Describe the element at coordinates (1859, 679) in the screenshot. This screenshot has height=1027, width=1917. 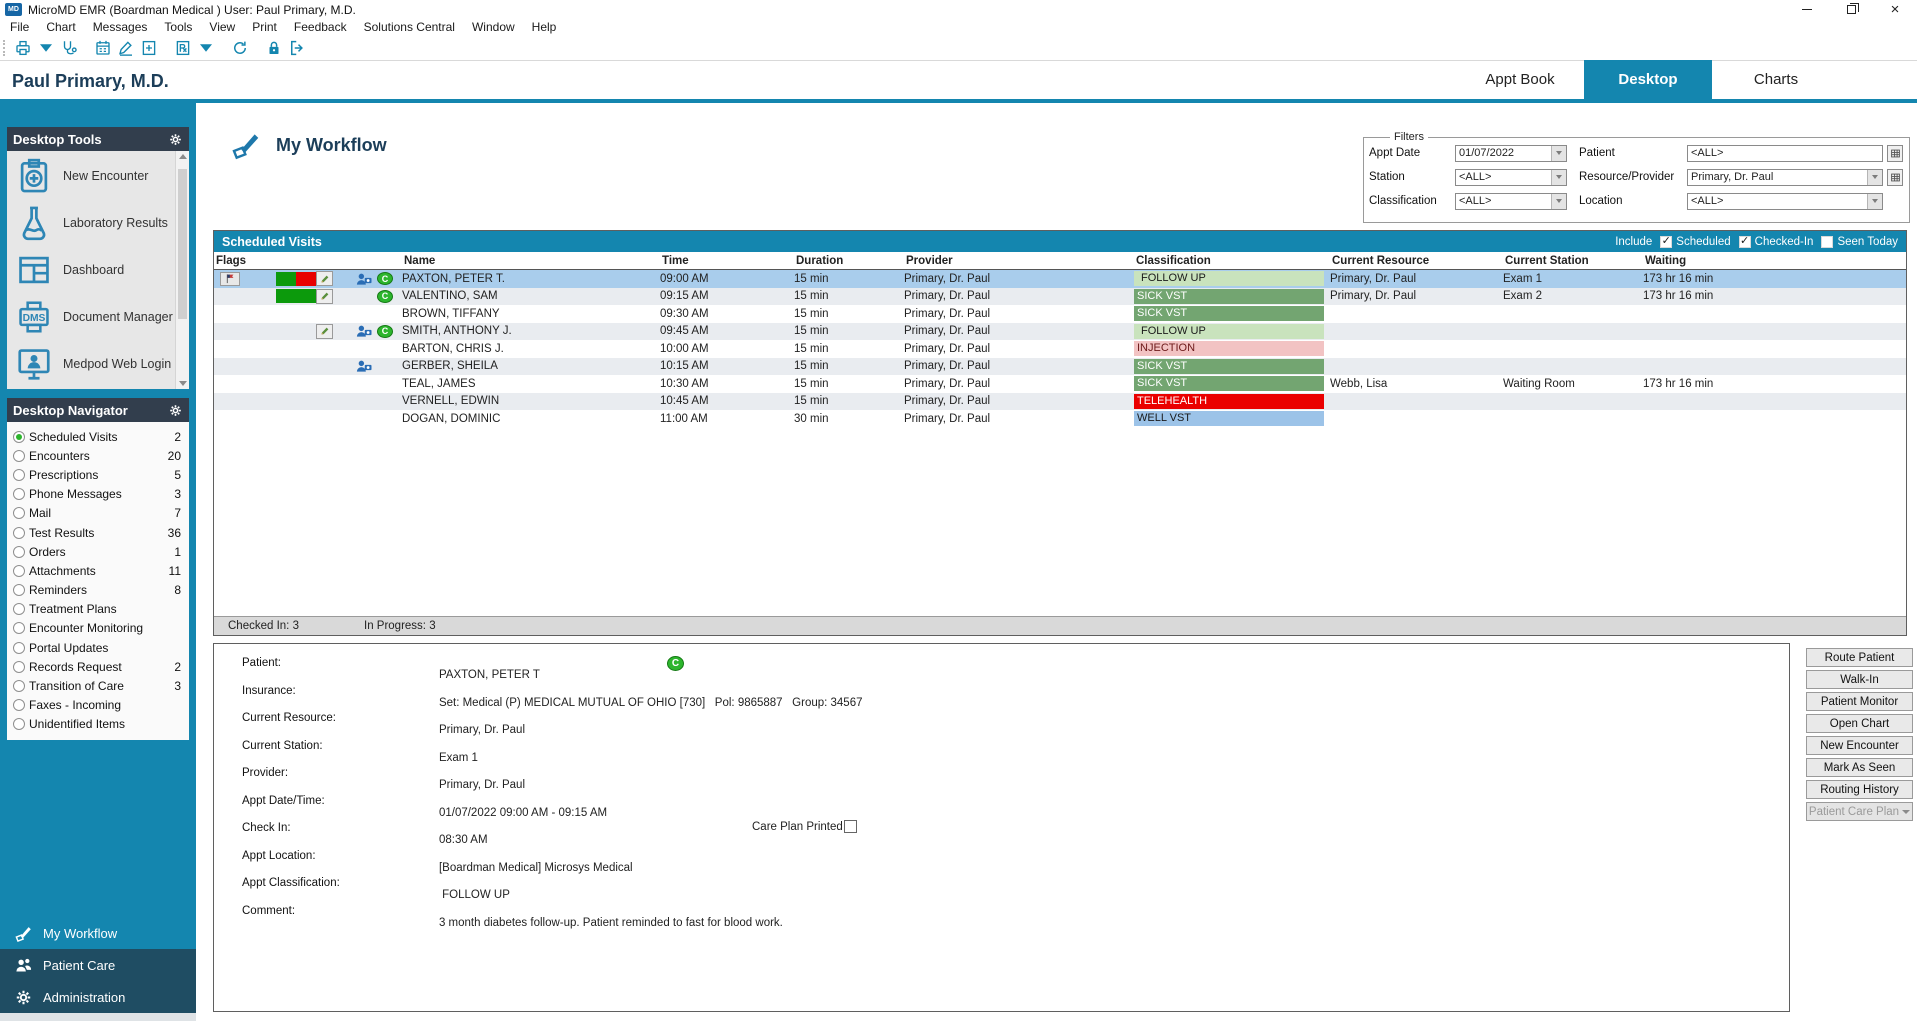
I see `action-button: Walk-In` at that location.